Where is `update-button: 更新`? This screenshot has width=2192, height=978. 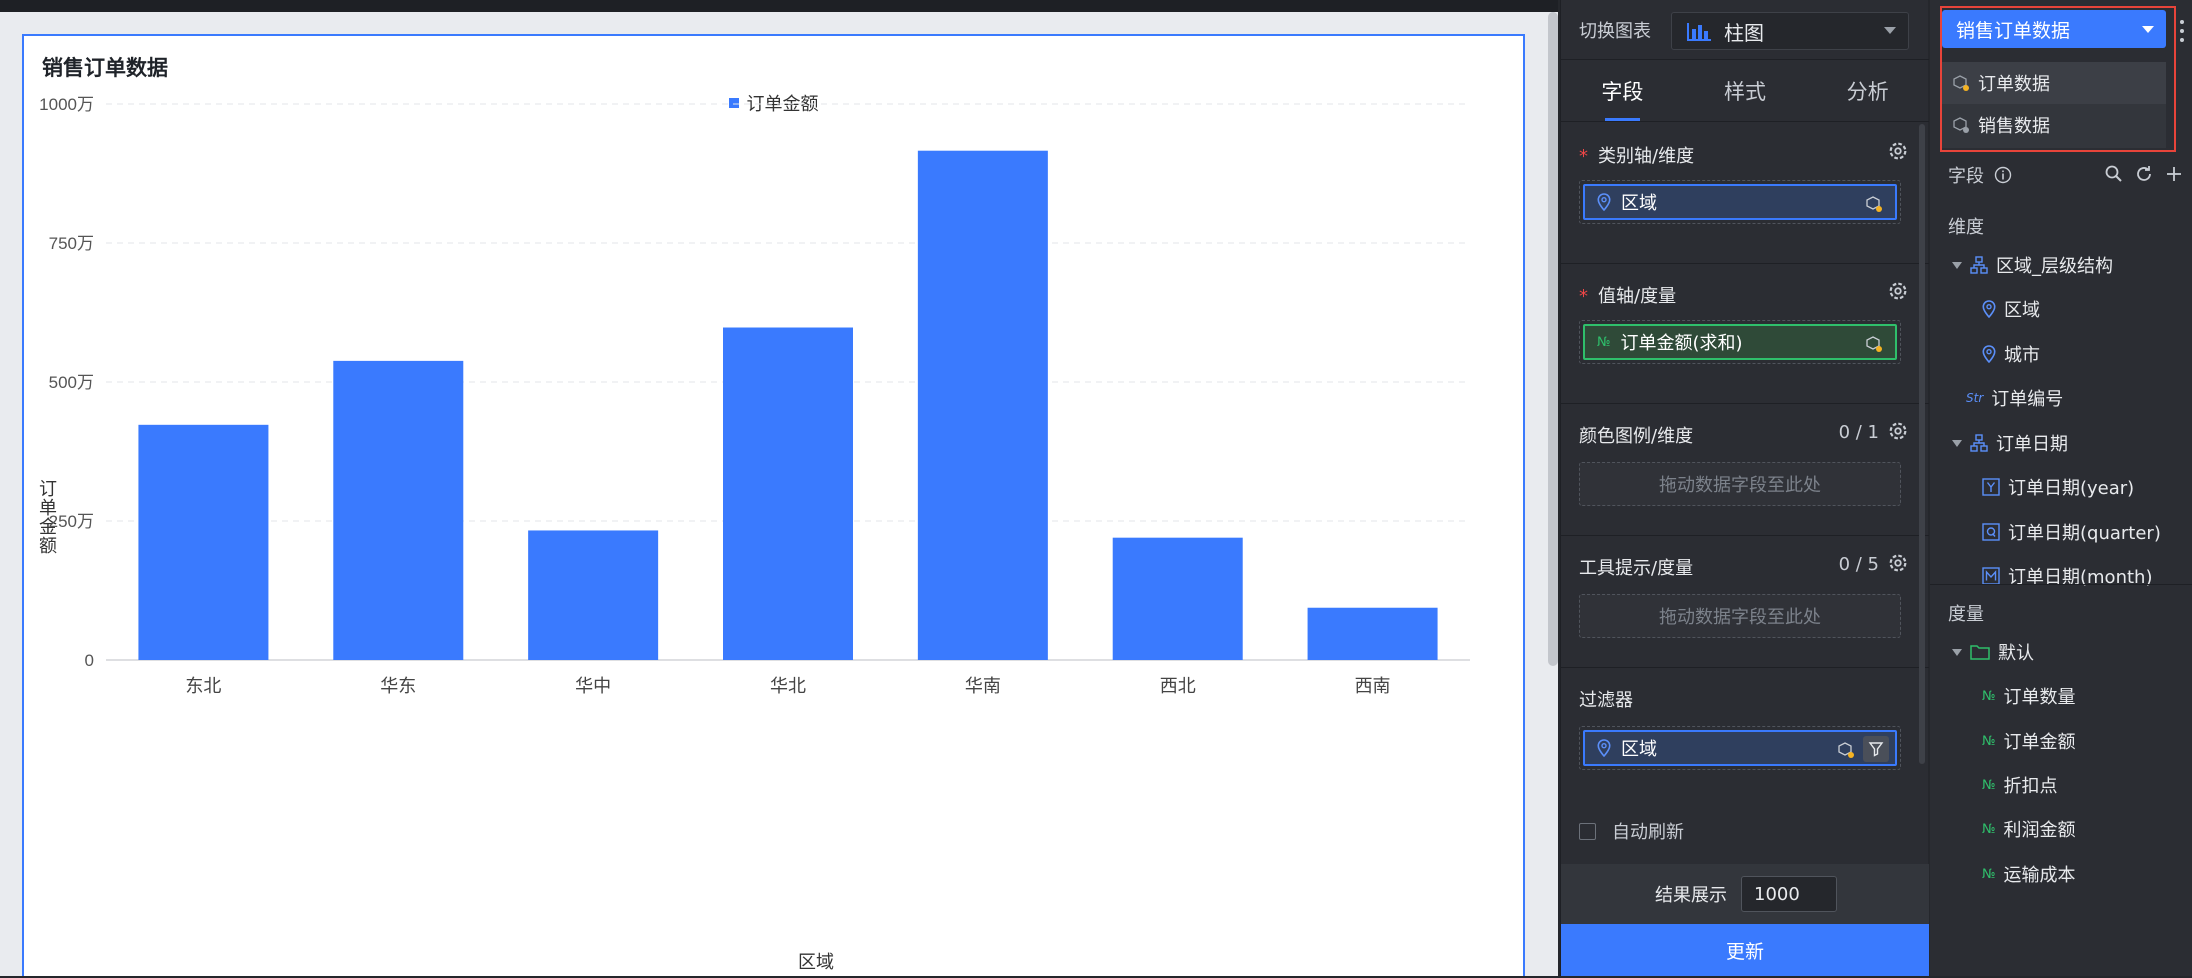
update-button: 更新 is located at coordinates (1745, 950).